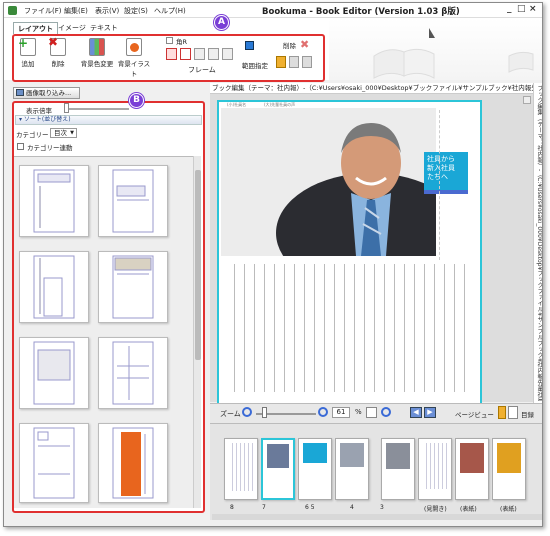  I want to click on next-page-icon: ▶, so click(430, 412).